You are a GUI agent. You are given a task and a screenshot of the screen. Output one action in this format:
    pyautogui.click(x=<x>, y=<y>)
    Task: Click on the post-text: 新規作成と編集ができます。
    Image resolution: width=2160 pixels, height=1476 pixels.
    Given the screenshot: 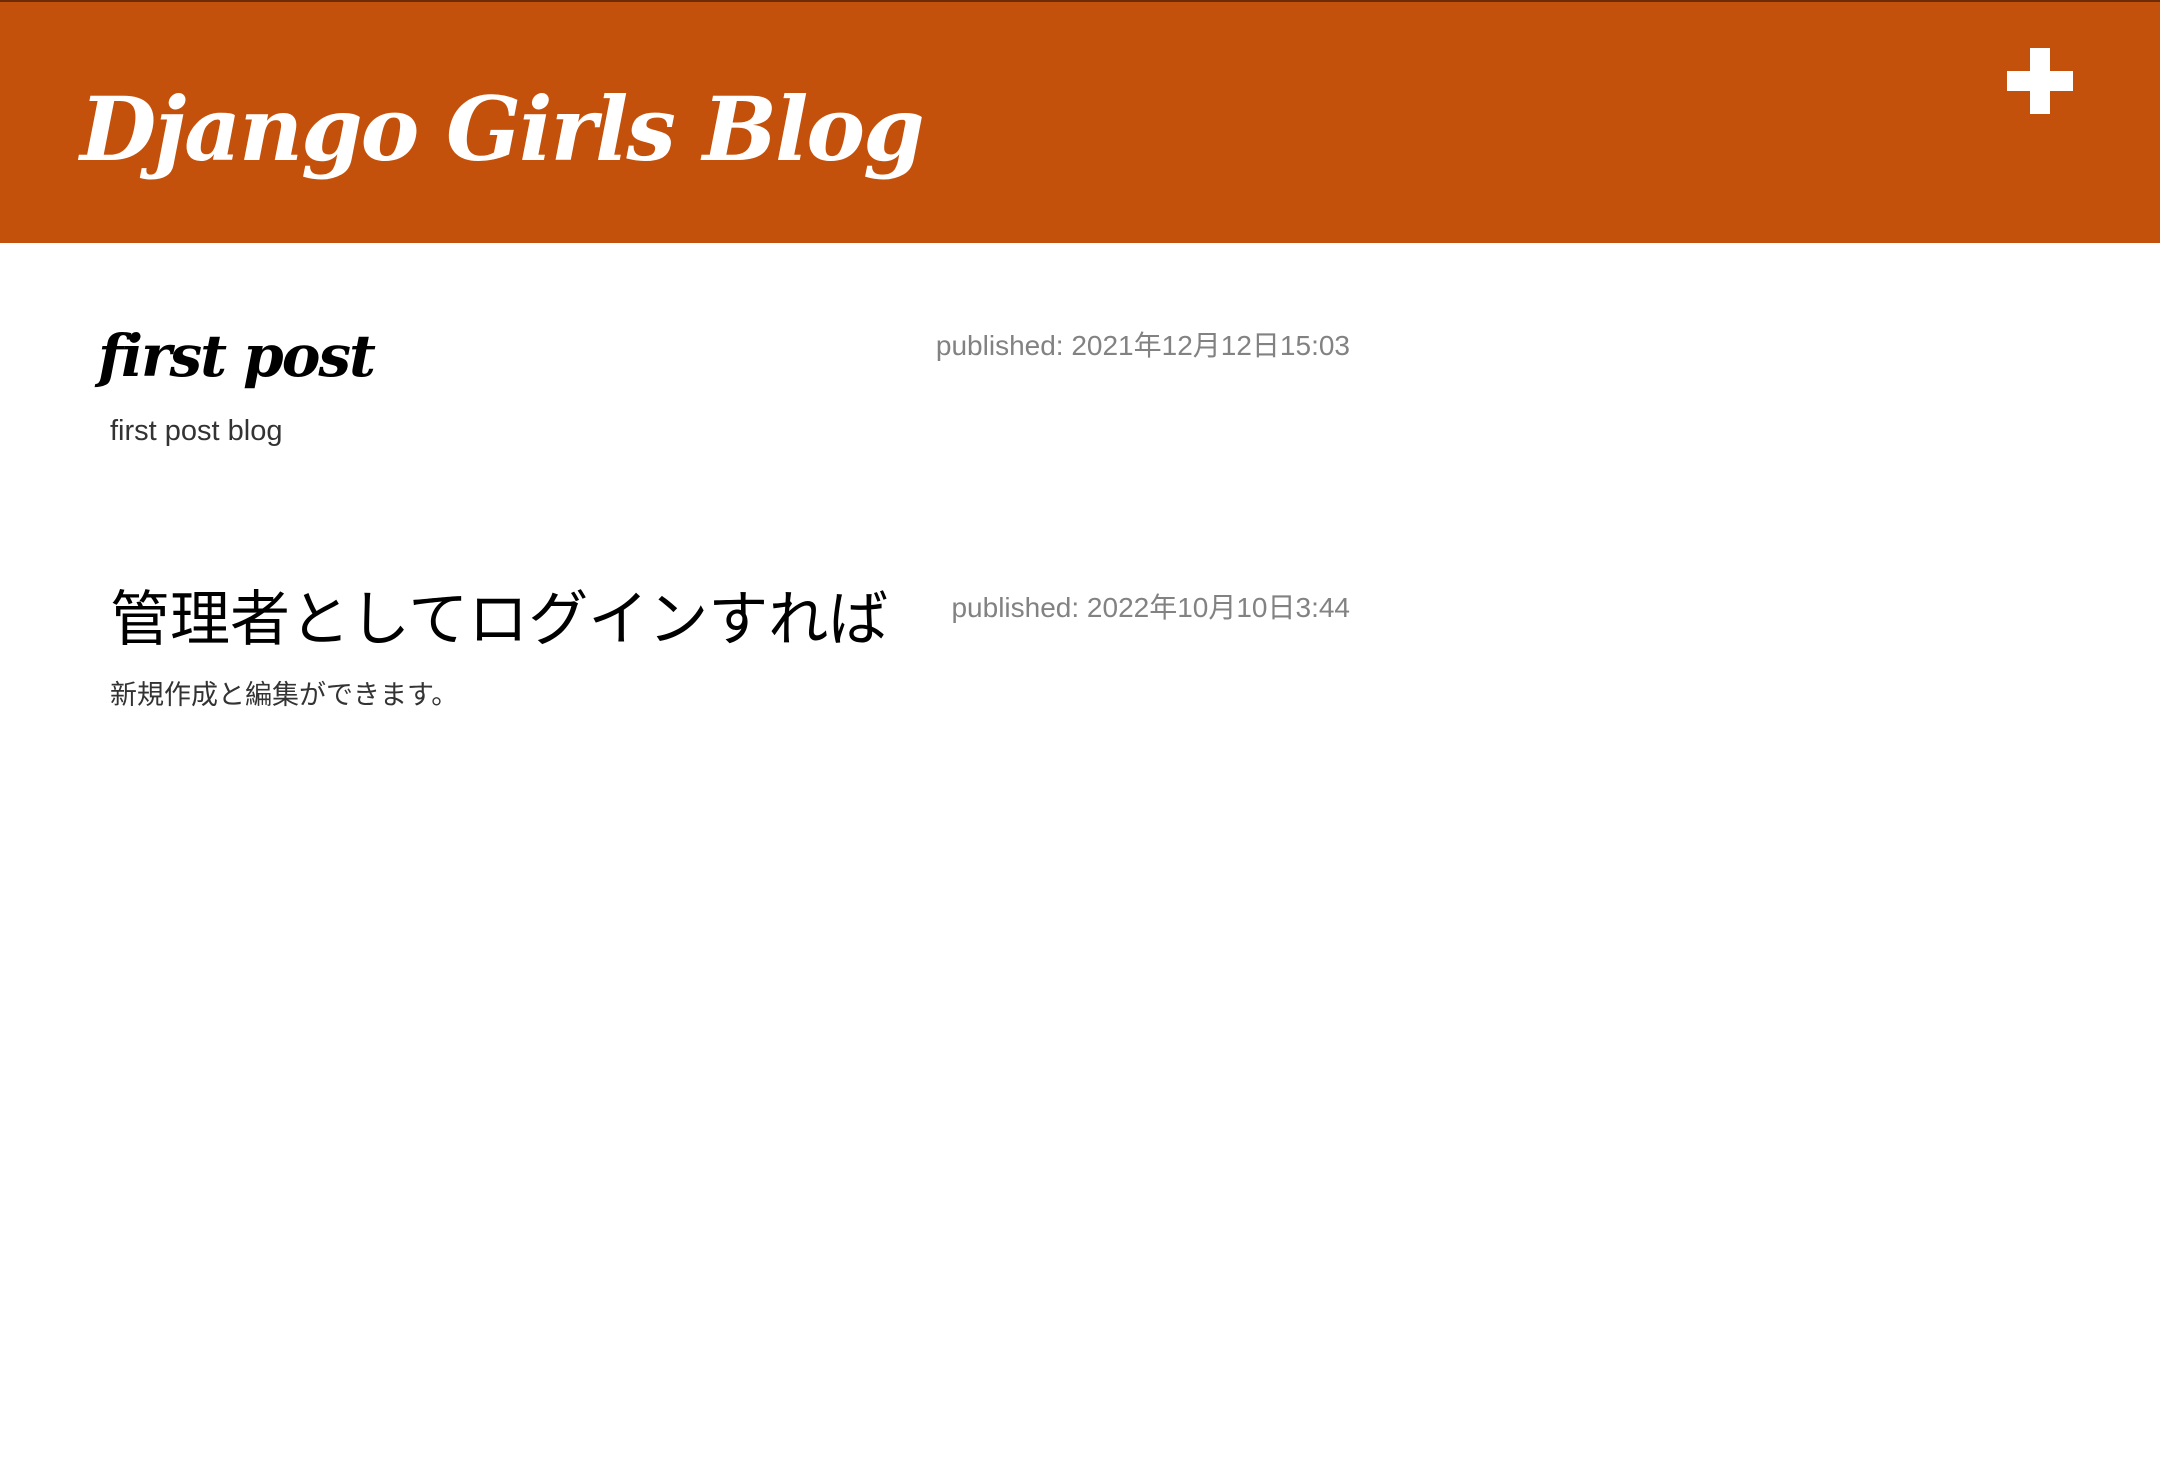 What is the action you would take?
    pyautogui.click(x=284, y=695)
    